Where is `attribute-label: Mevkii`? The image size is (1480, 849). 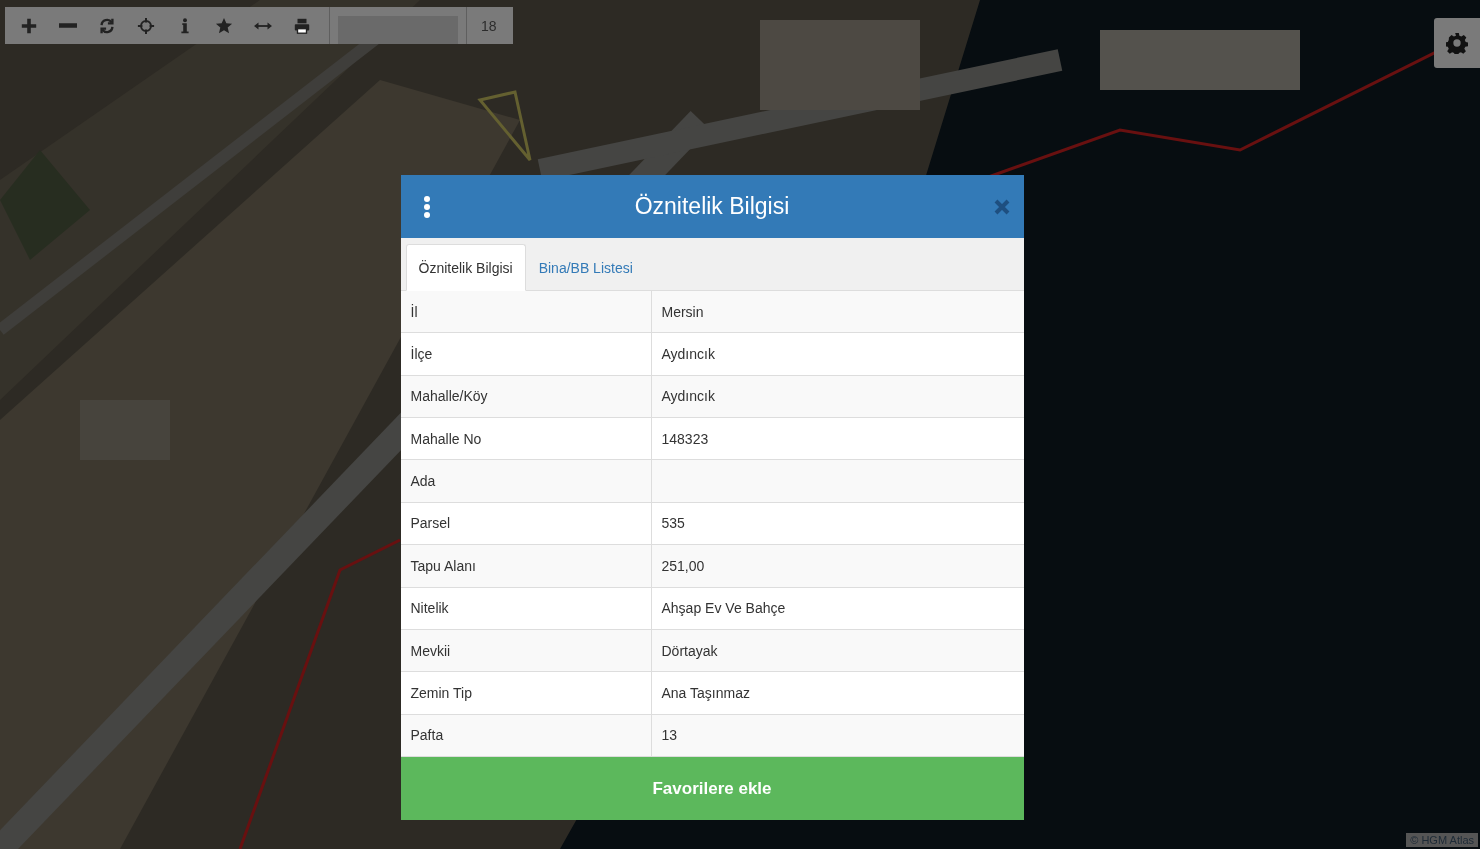
attribute-label: Mevkii is located at coordinates (526, 650).